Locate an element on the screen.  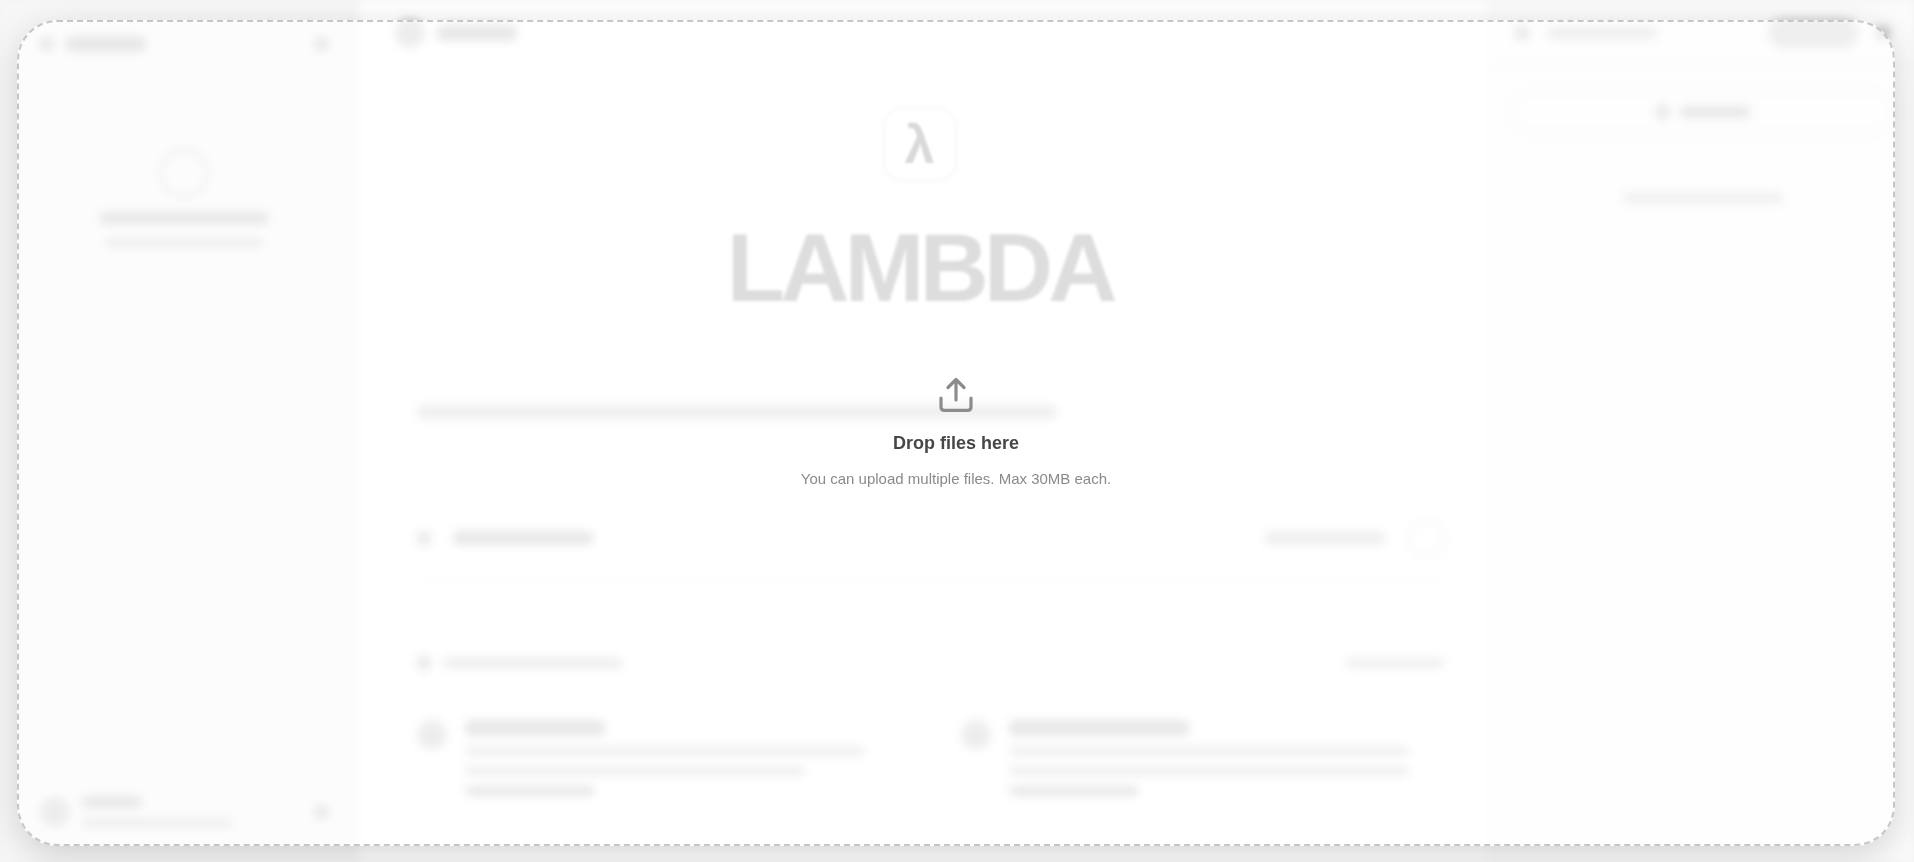
upload-icon is located at coordinates (956, 395).